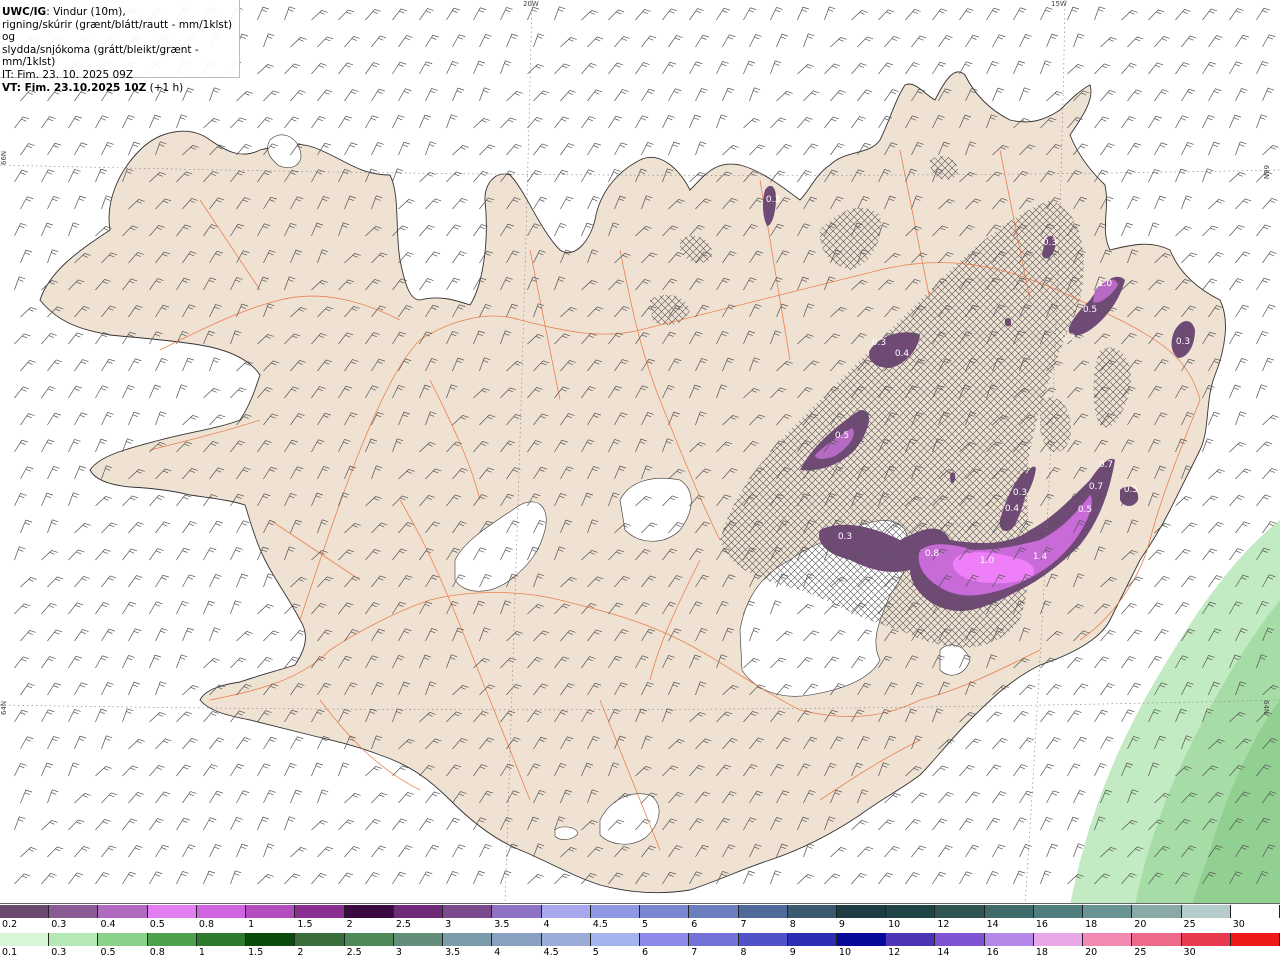 Image resolution: width=1280 pixels, height=961 pixels. I want to click on lon-label-20w: 20W, so click(531, 4).